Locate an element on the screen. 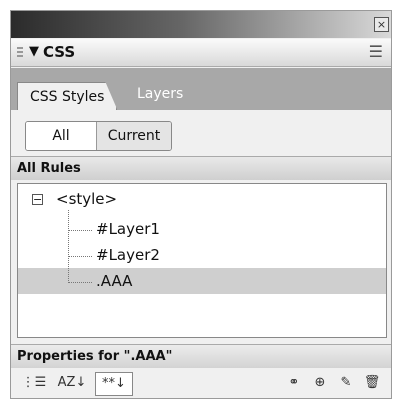  panel-options-menu-icon: ☰ is located at coordinates (376, 51).